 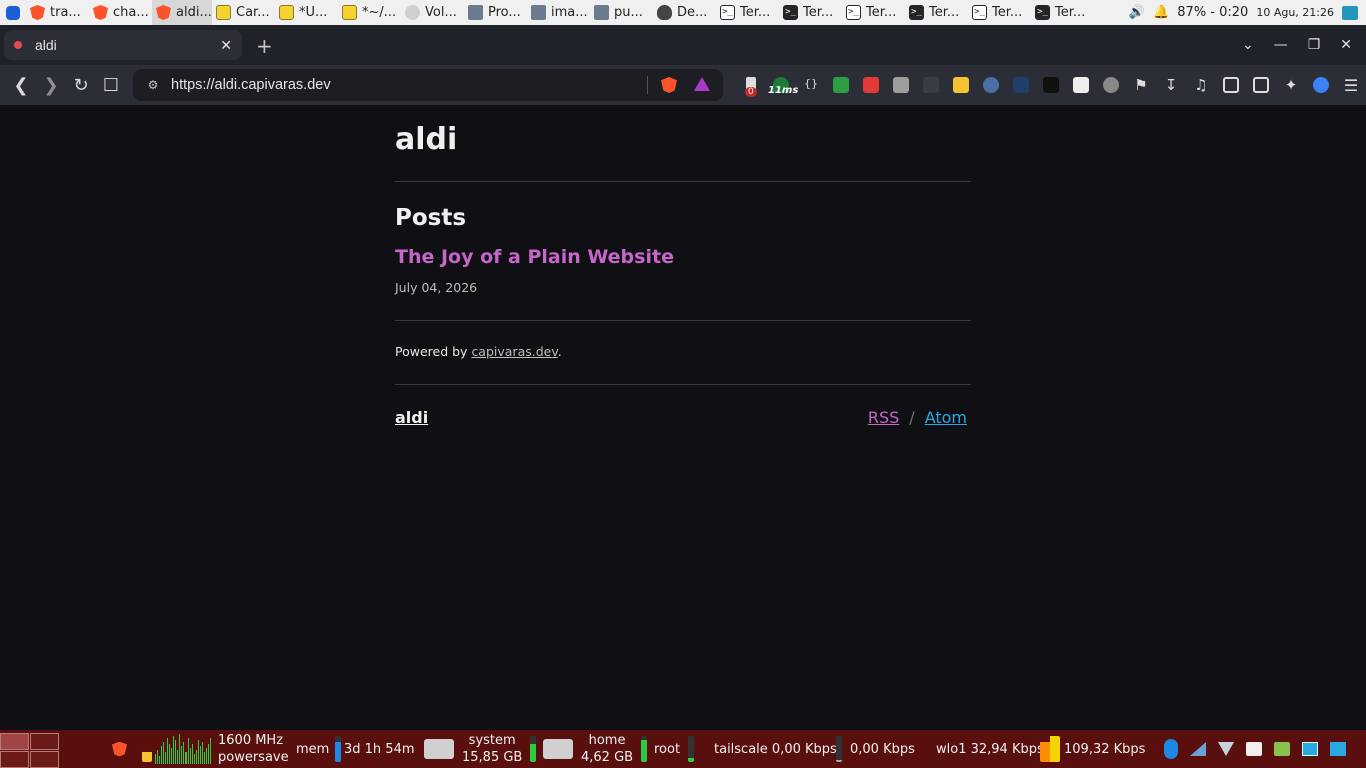 What do you see at coordinates (1338, 749) in the screenshot?
I see `desktop-icon` at bounding box center [1338, 749].